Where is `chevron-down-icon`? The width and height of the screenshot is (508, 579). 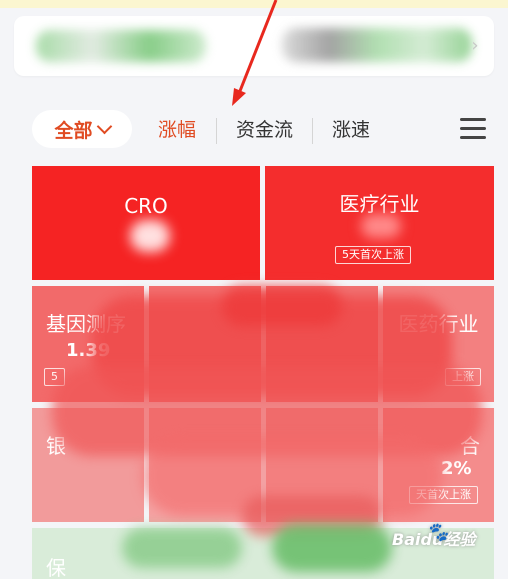 chevron-down-icon is located at coordinates (104, 126).